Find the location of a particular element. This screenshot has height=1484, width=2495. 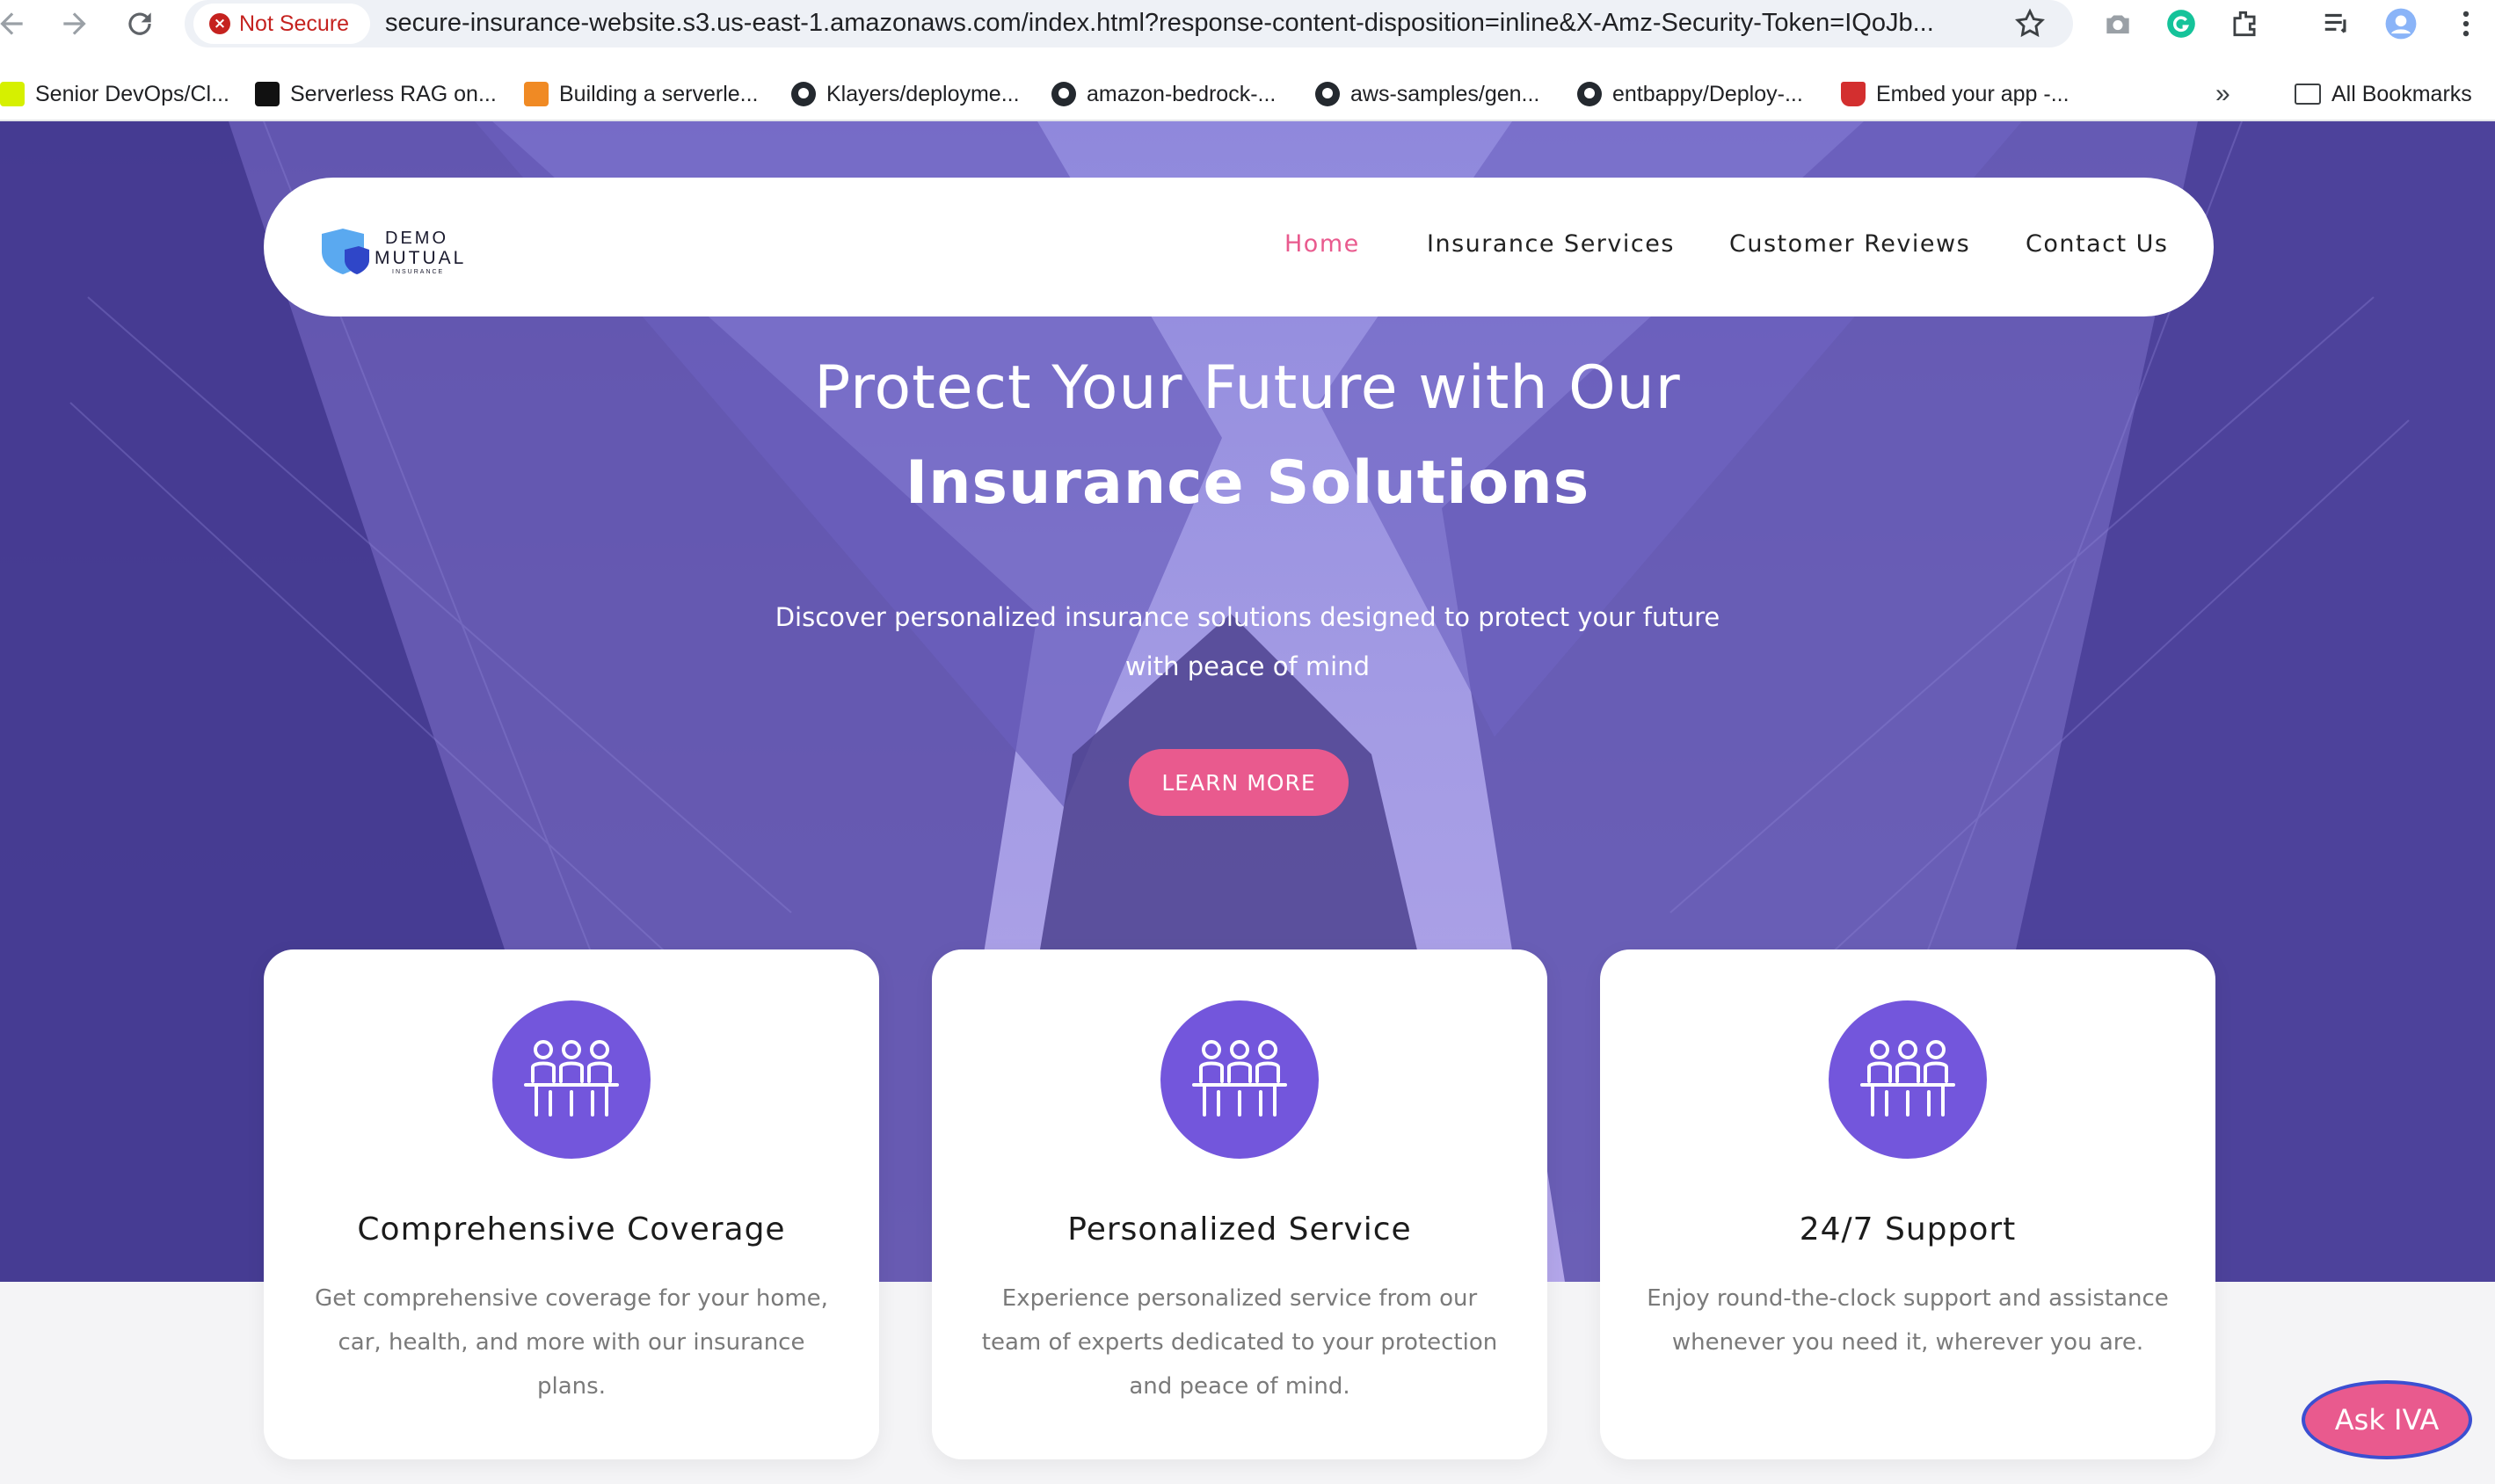

nav-home: Home is located at coordinates (1322, 244).